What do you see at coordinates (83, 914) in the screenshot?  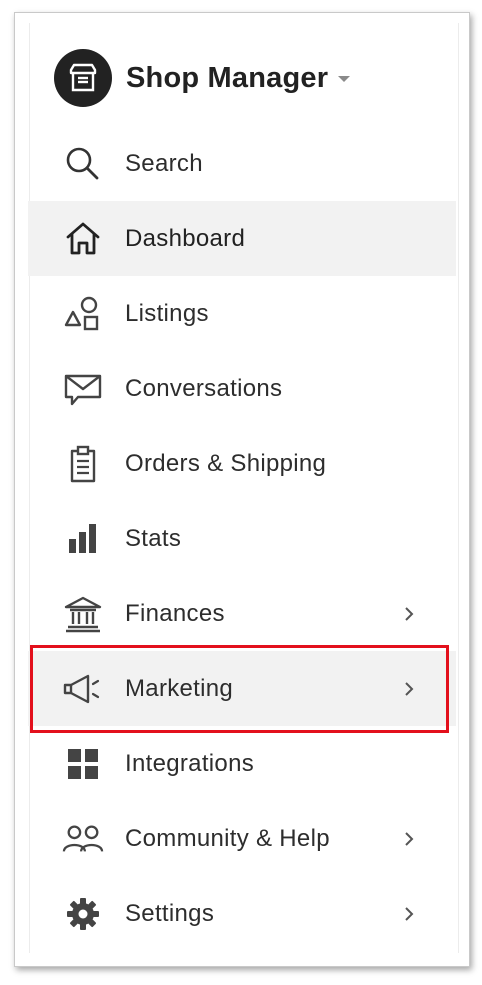 I see `gear-icon` at bounding box center [83, 914].